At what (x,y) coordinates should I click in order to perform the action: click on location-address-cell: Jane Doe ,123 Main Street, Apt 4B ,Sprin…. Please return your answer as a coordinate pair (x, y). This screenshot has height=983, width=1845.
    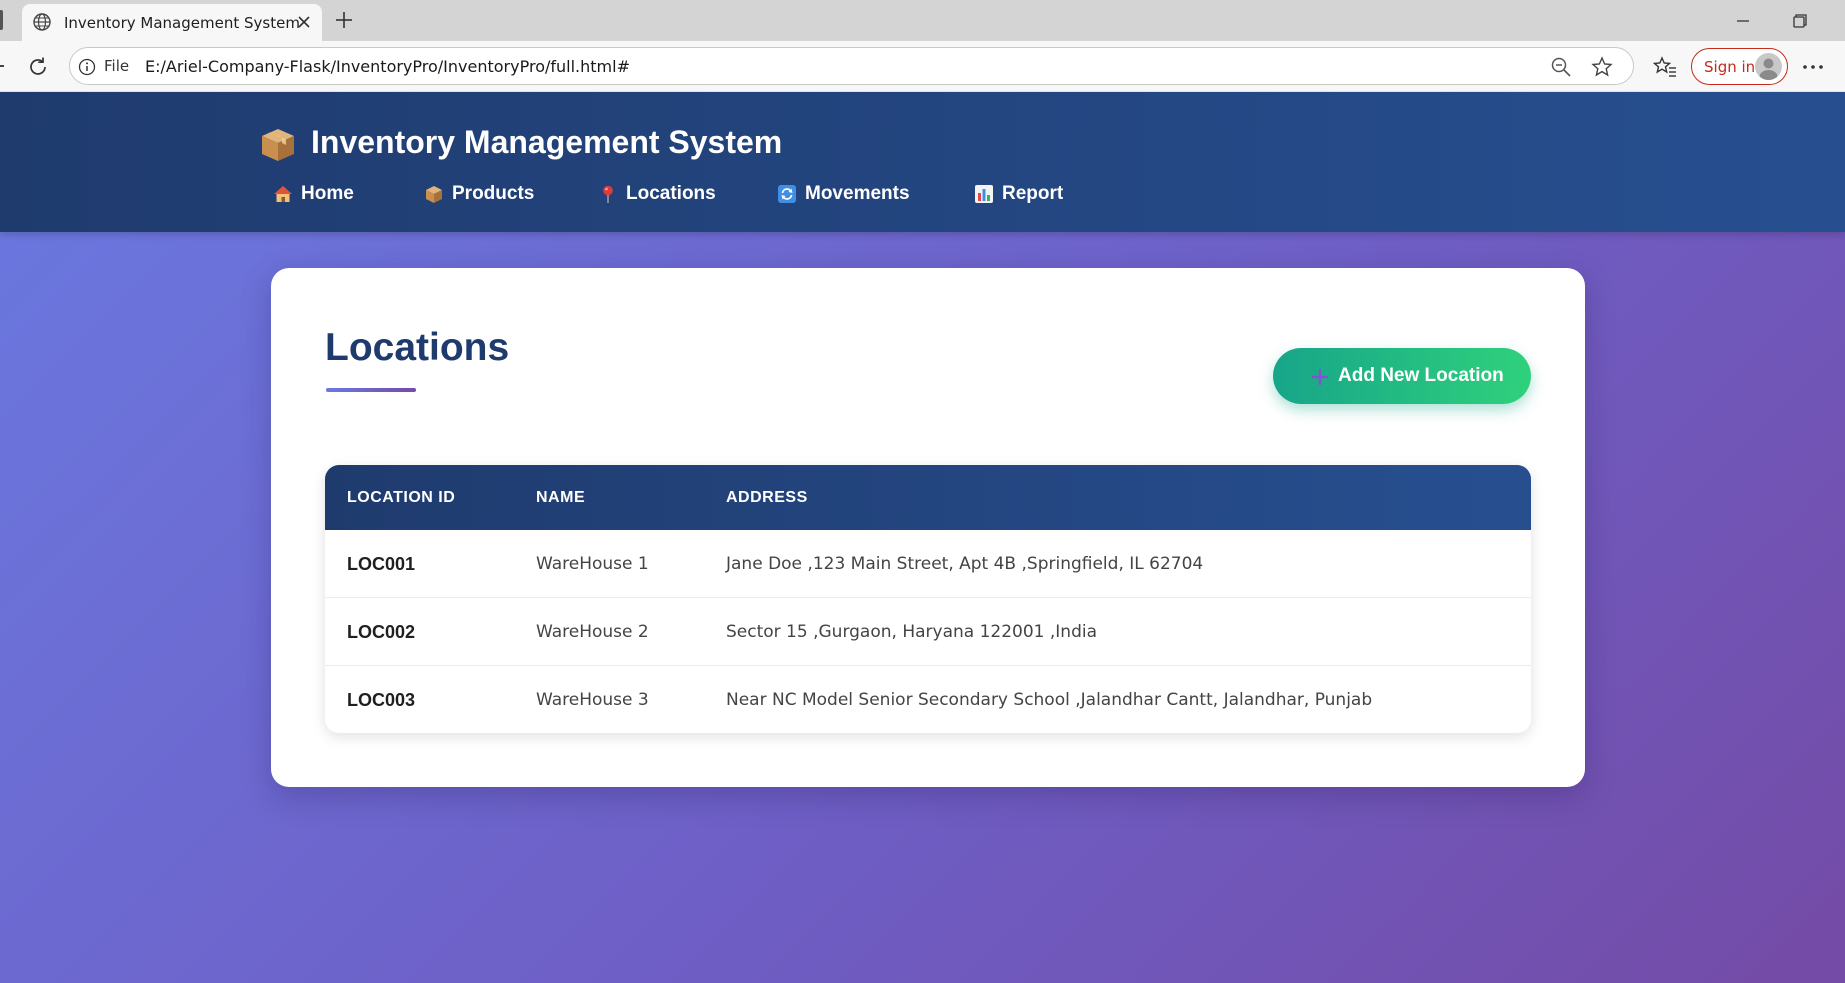
    Looking at the image, I should click on (965, 564).